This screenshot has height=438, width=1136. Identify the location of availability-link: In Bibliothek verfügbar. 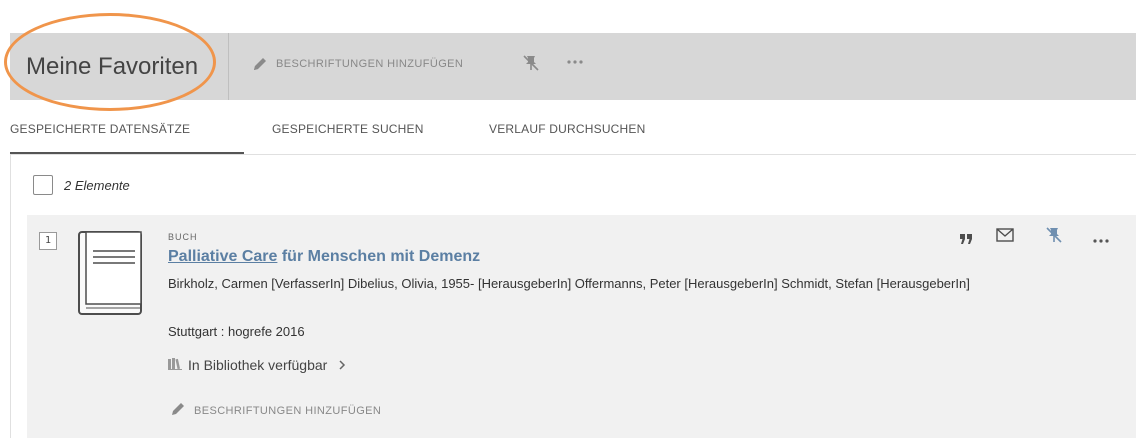
(257, 365).